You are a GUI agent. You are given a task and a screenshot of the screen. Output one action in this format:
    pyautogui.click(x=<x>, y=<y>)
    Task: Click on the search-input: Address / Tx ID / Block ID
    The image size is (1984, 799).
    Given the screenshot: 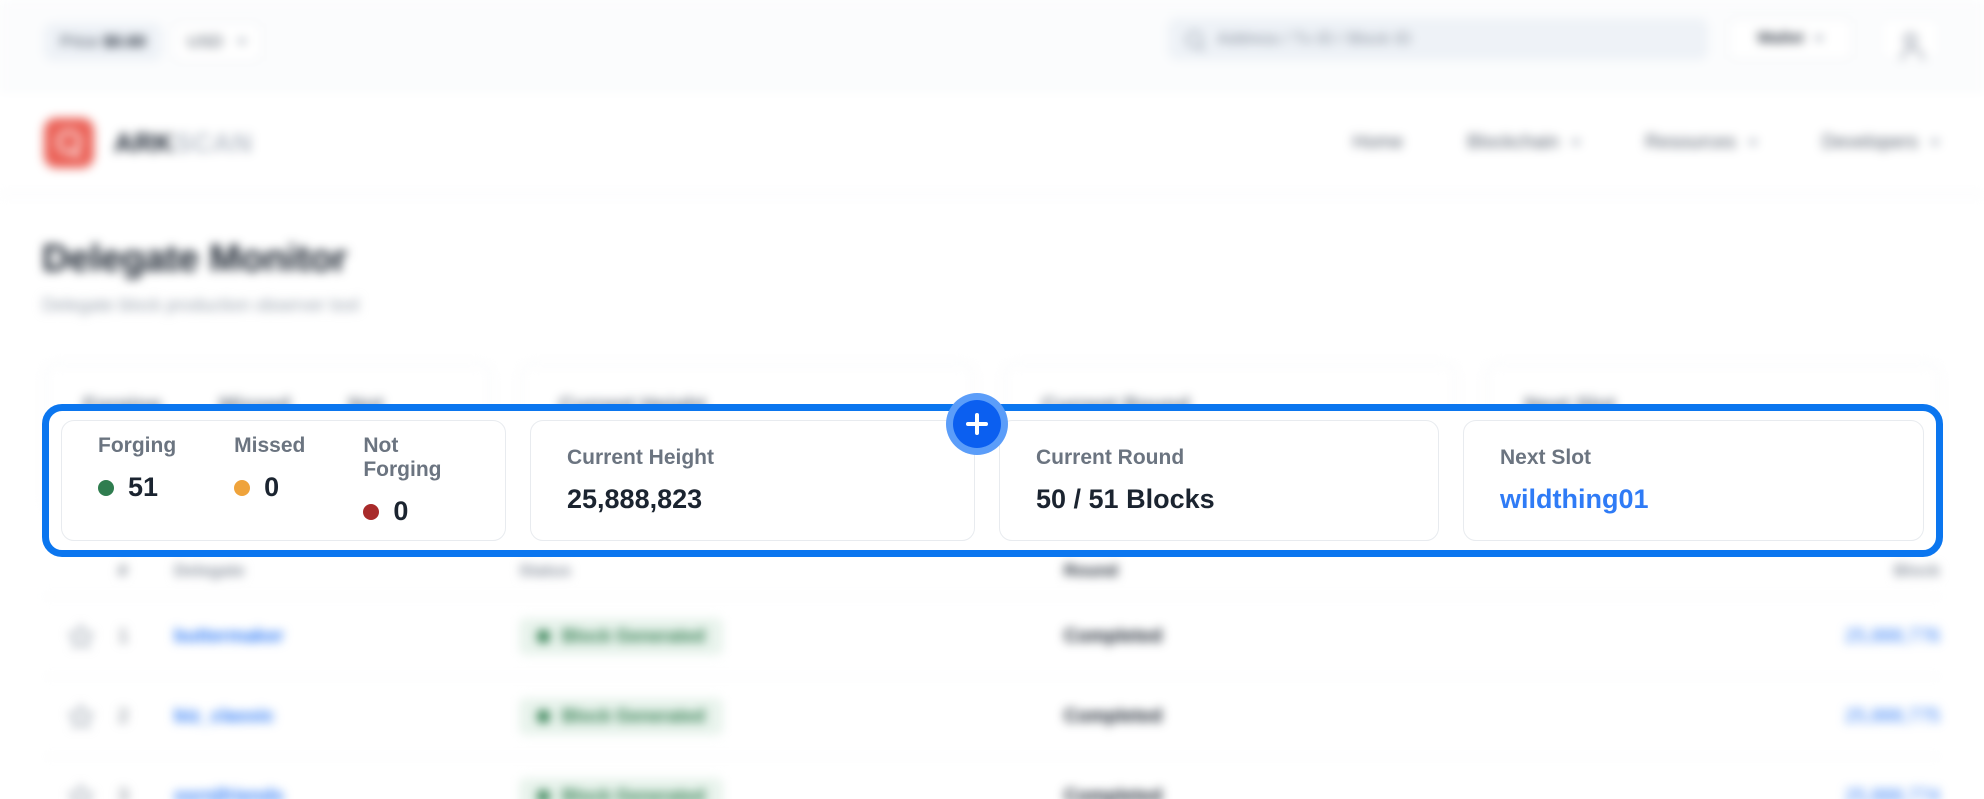 What is the action you would take?
    pyautogui.click(x=1438, y=39)
    